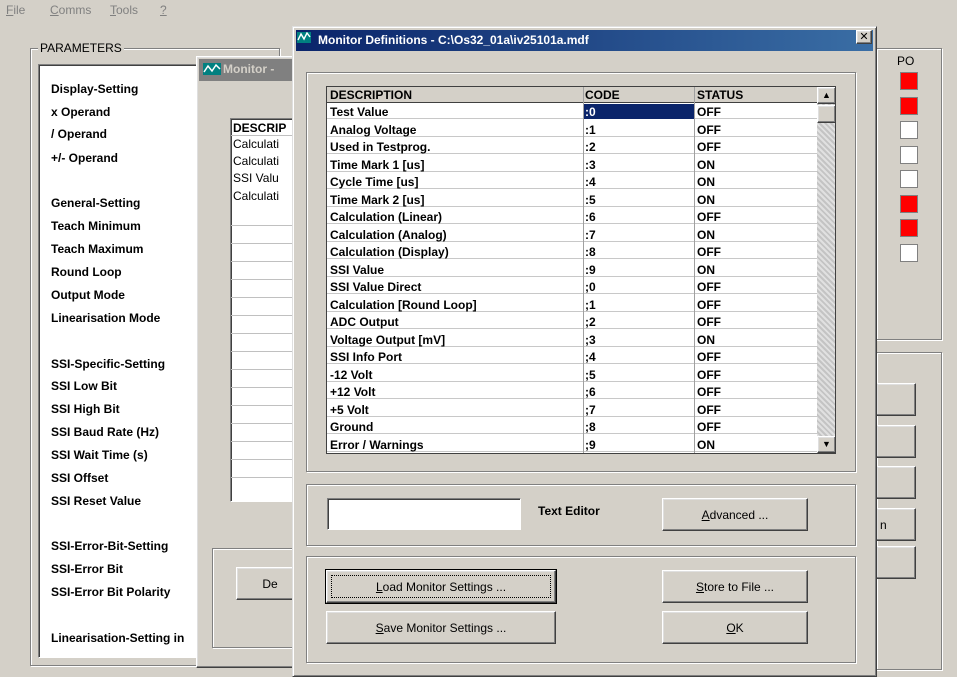 The height and width of the screenshot is (677, 957). What do you see at coordinates (352, 392) in the screenshot?
I see `cell-description: +12 Volt` at bounding box center [352, 392].